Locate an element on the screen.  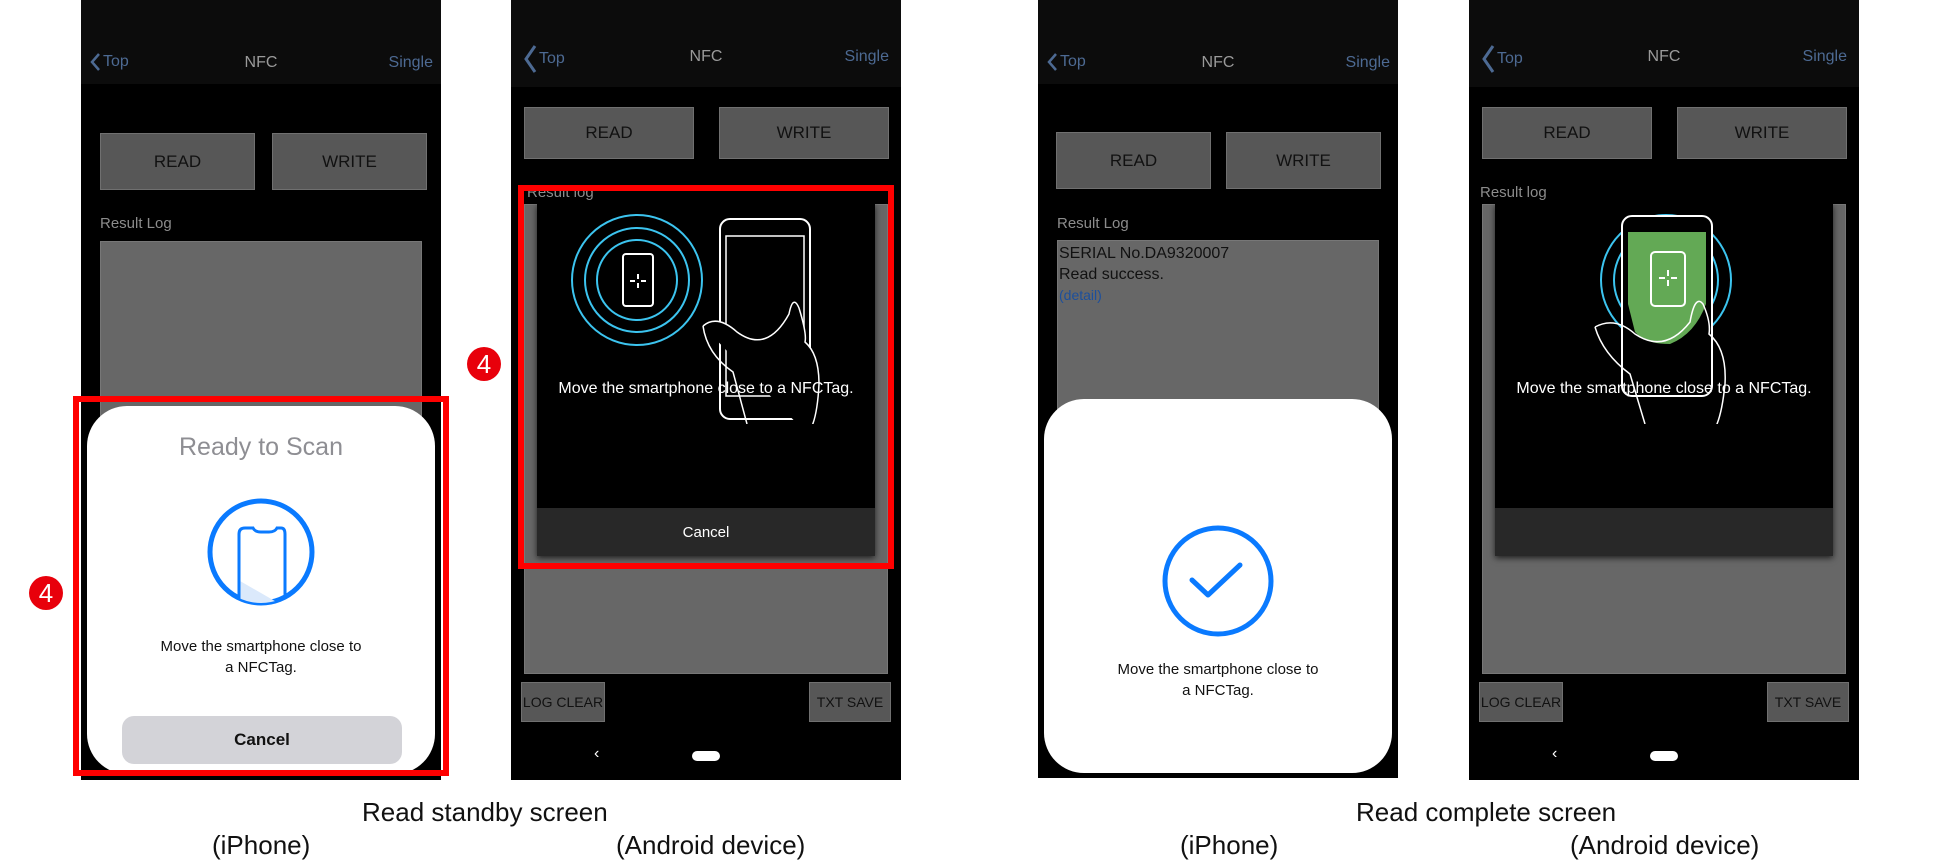
nfc-complete-sheet: Move the smartphone close to a NFCTag. is located at coordinates (1218, 586).